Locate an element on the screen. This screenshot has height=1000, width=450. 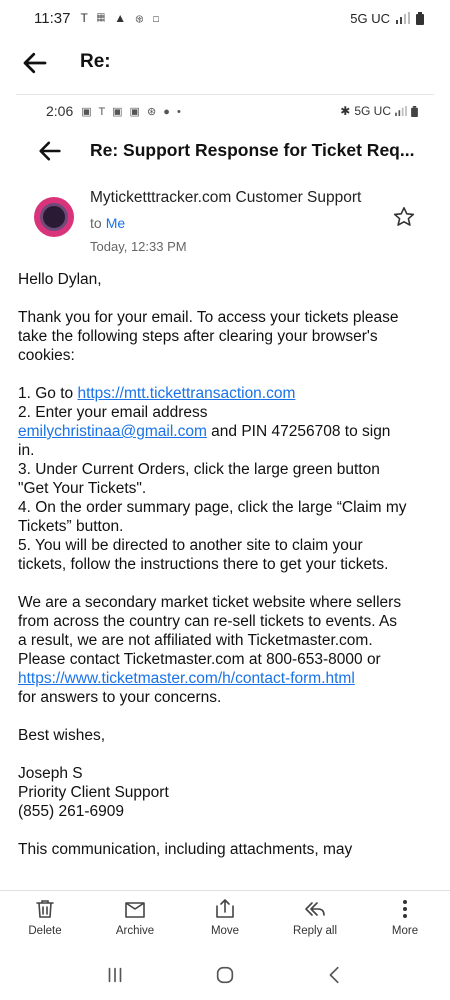
system-nav-bar is located at coordinates (225, 975).